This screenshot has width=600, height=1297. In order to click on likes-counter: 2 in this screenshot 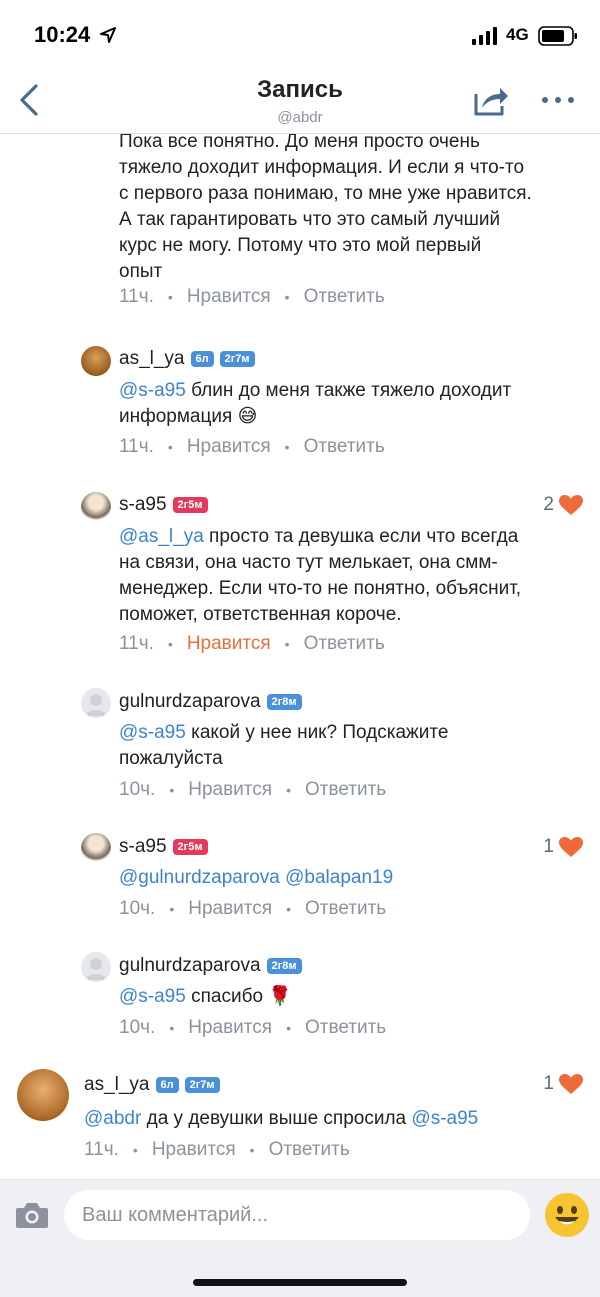, I will do `click(563, 505)`.